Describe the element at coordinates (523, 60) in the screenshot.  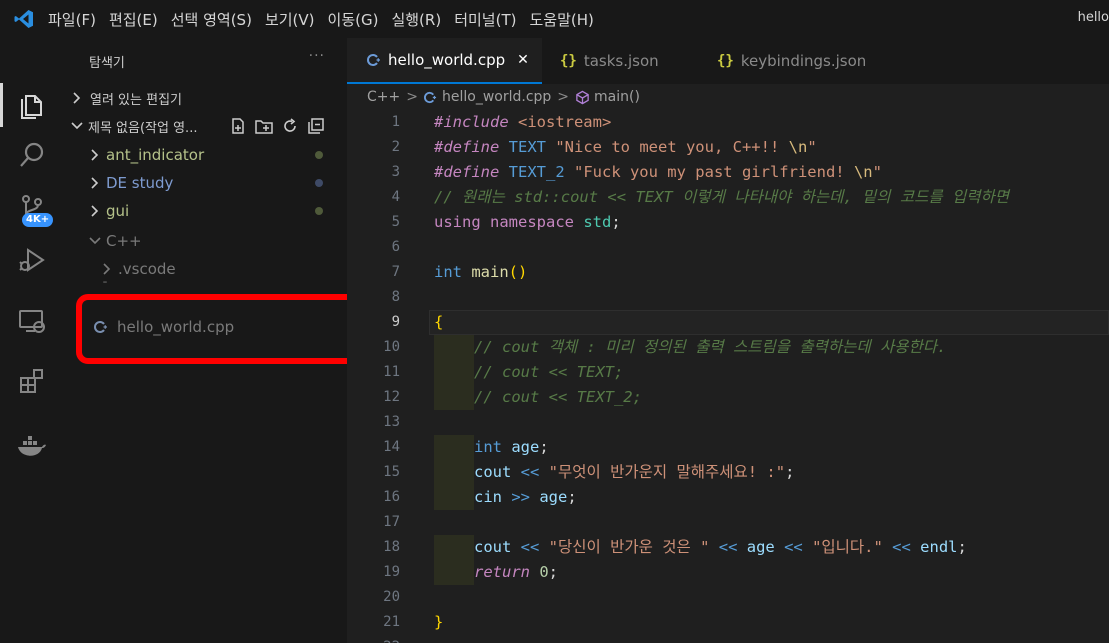
I see `close-icon: ✕` at that location.